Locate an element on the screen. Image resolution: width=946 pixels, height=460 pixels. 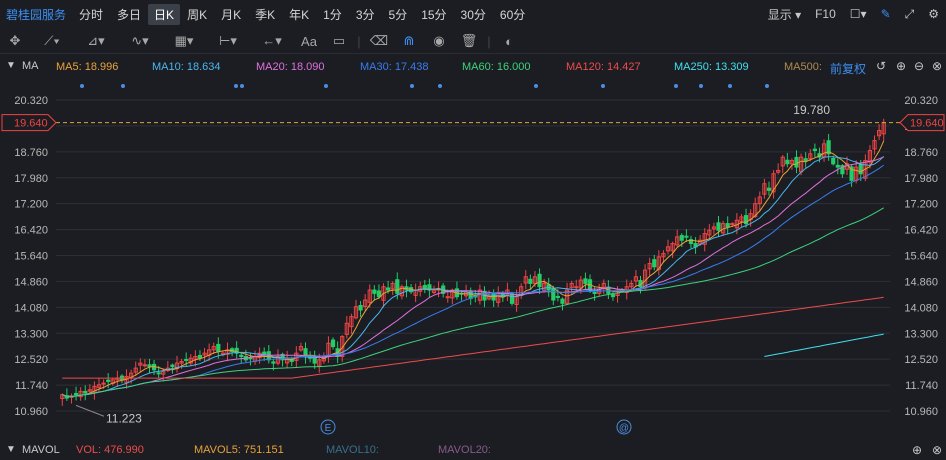
tab-period: 日K is located at coordinates (164, 14).